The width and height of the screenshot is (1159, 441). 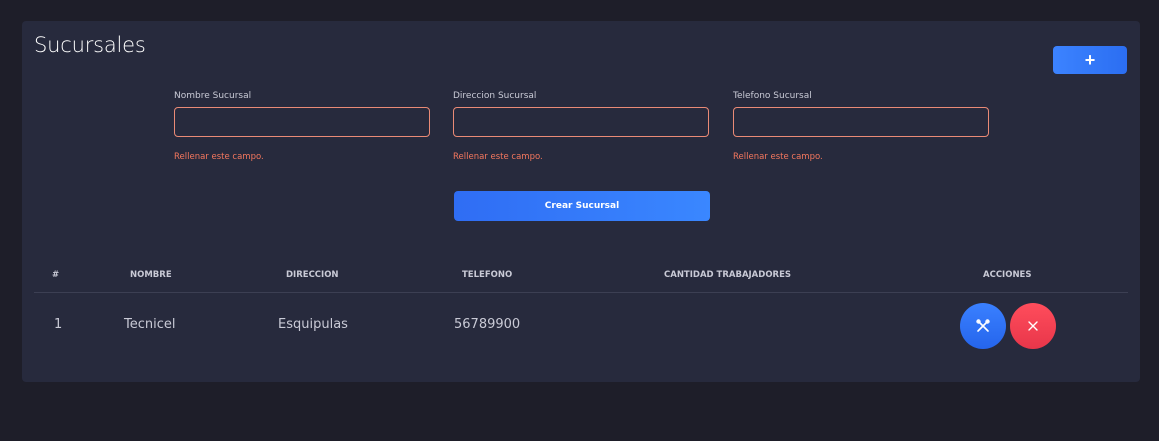 I want to click on row-id: 1, so click(x=58, y=324).